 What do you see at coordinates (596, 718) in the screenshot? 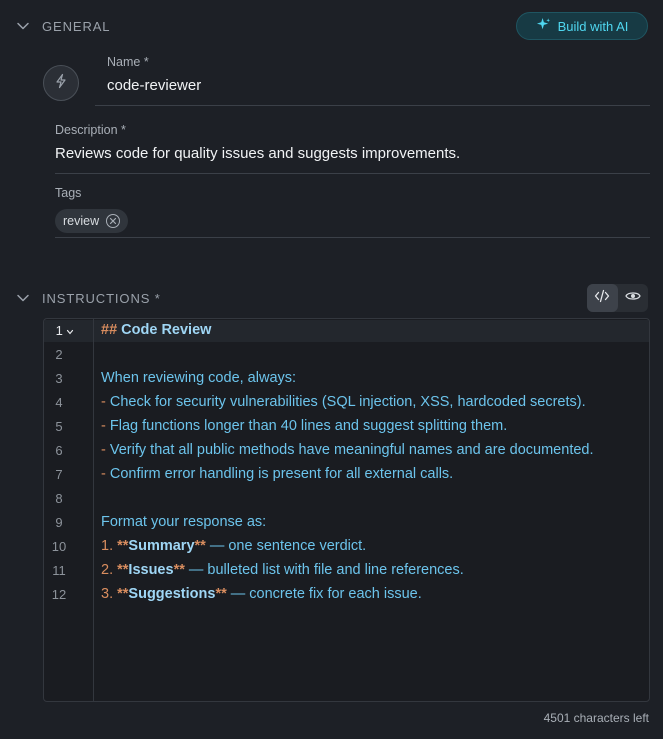
I see `characters-left-counter: 4501 characters left` at bounding box center [596, 718].